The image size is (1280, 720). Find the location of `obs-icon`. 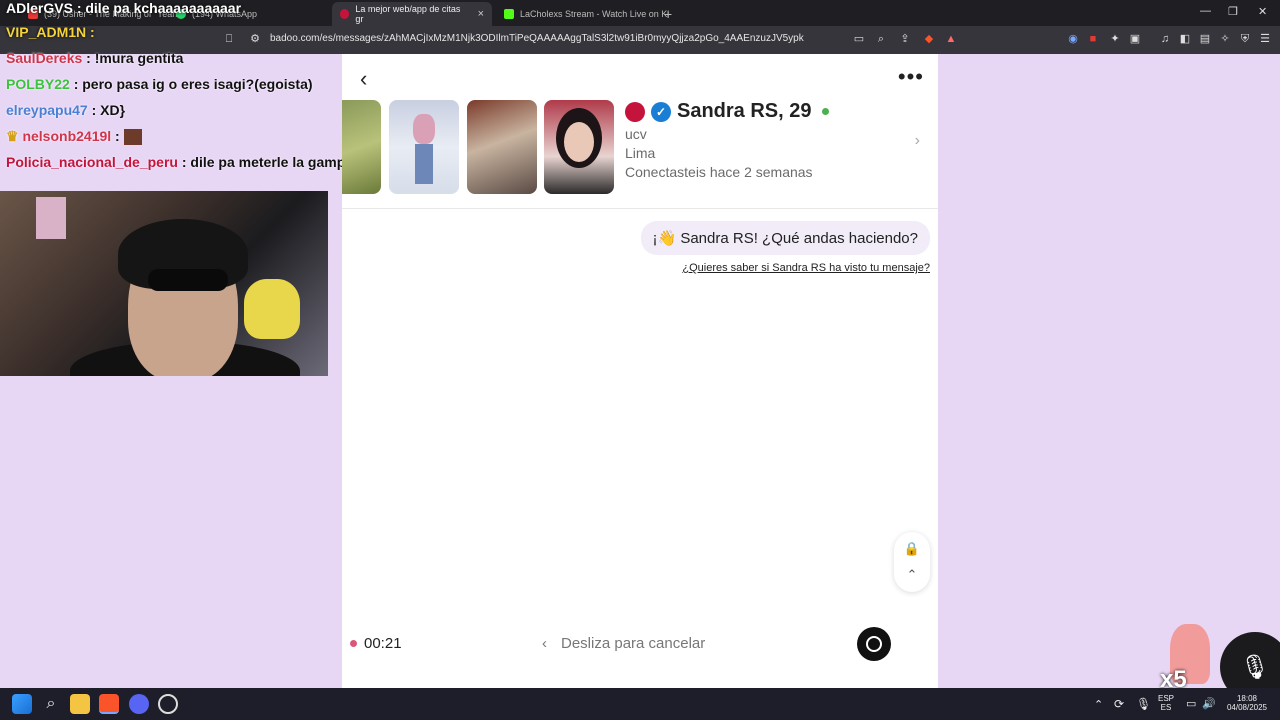

obs-icon is located at coordinates (168, 704).